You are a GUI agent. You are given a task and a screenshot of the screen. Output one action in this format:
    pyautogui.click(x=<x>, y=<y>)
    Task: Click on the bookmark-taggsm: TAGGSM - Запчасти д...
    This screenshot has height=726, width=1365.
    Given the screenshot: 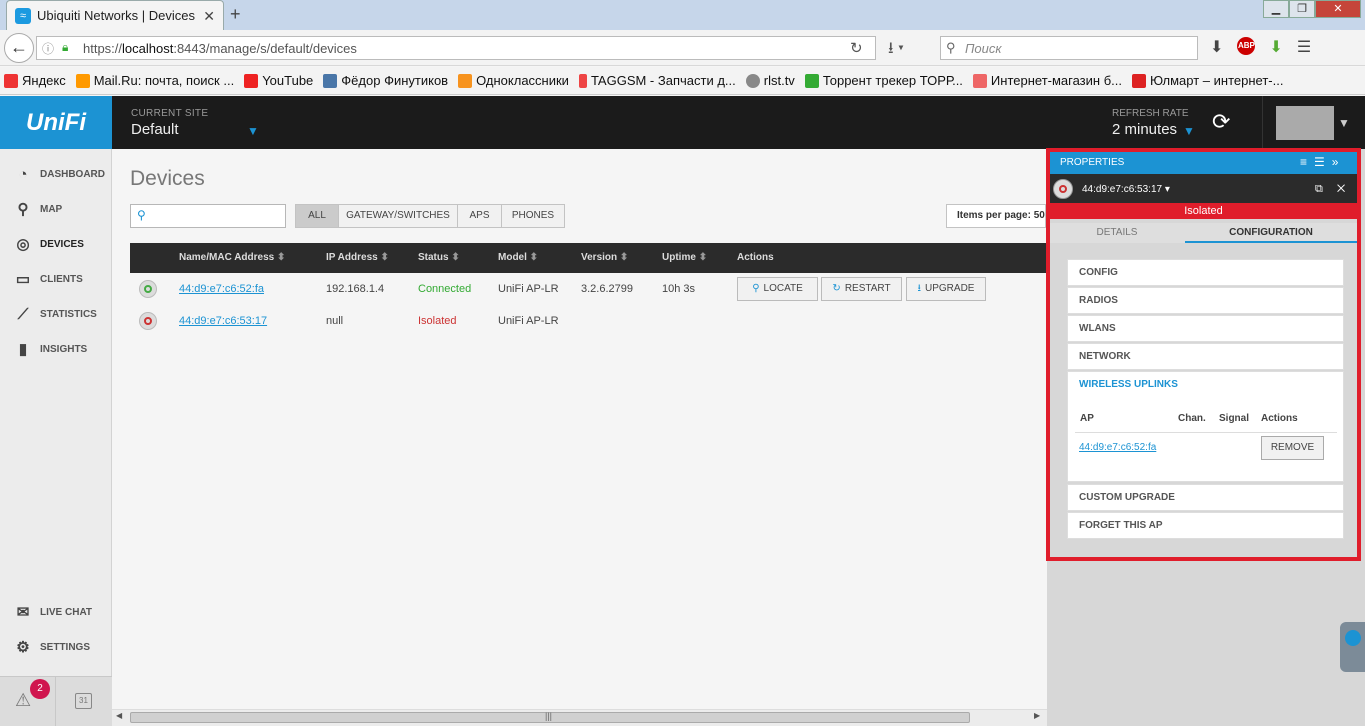 What is the action you would take?
    pyautogui.click(x=657, y=80)
    